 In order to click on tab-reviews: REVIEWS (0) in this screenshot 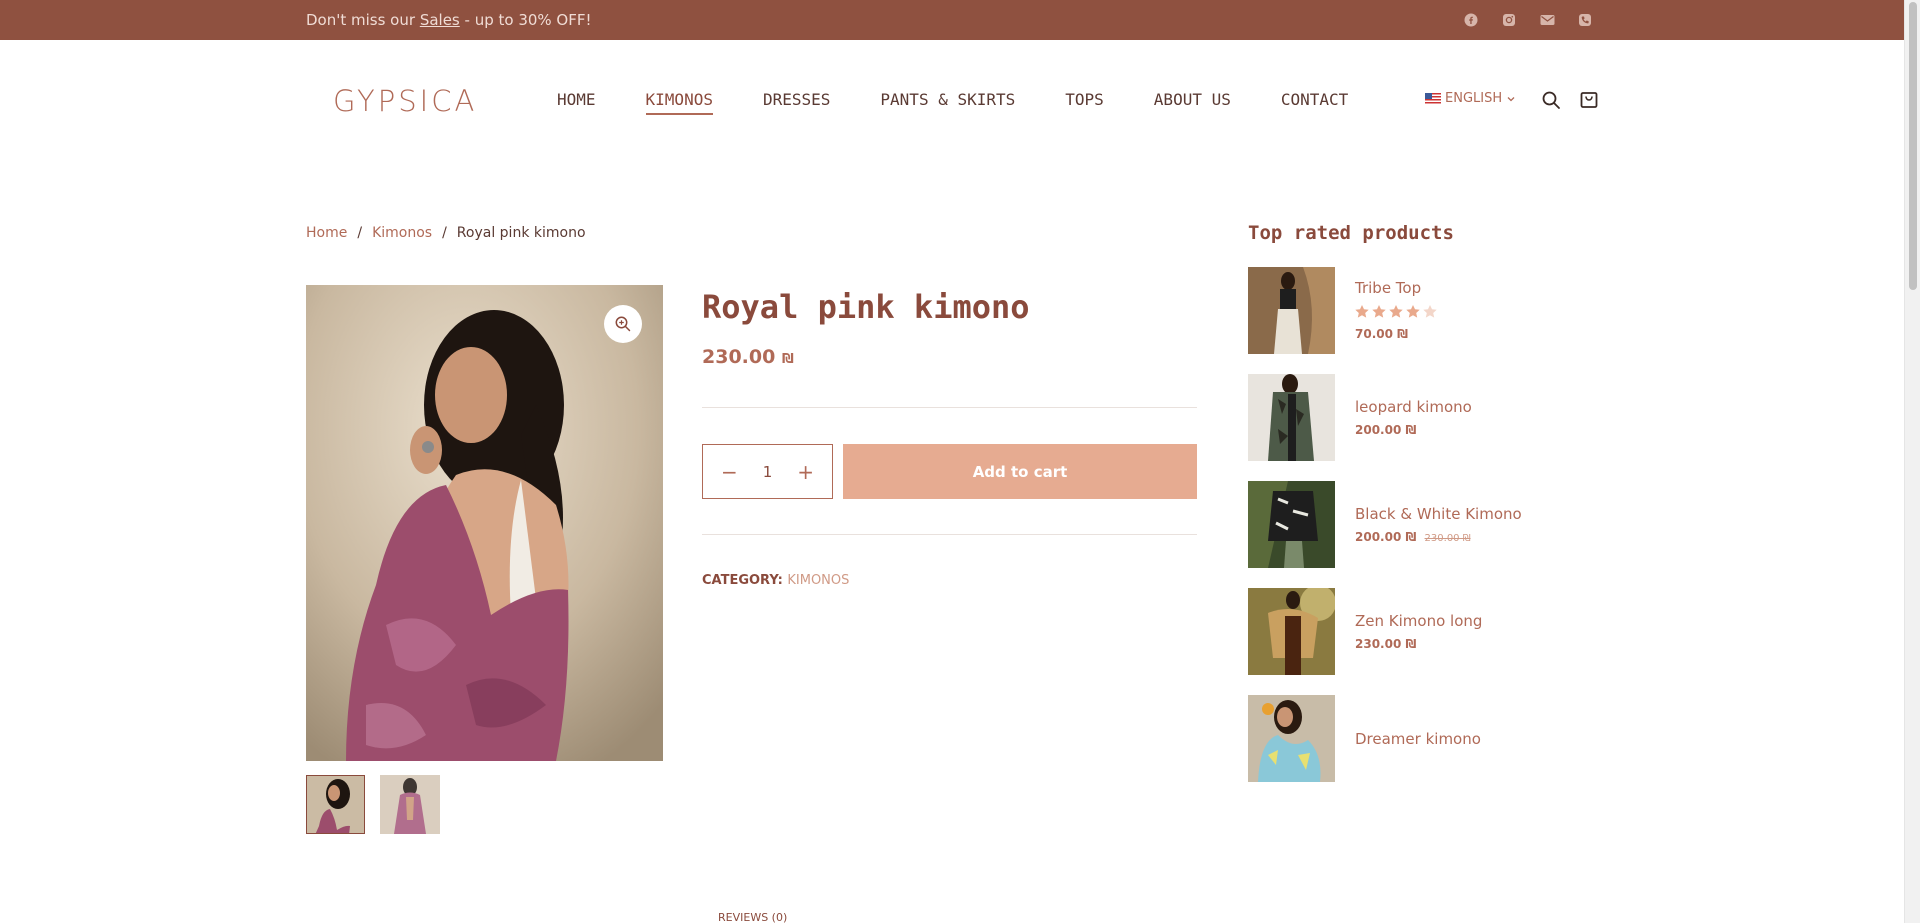, I will do `click(752, 917)`.